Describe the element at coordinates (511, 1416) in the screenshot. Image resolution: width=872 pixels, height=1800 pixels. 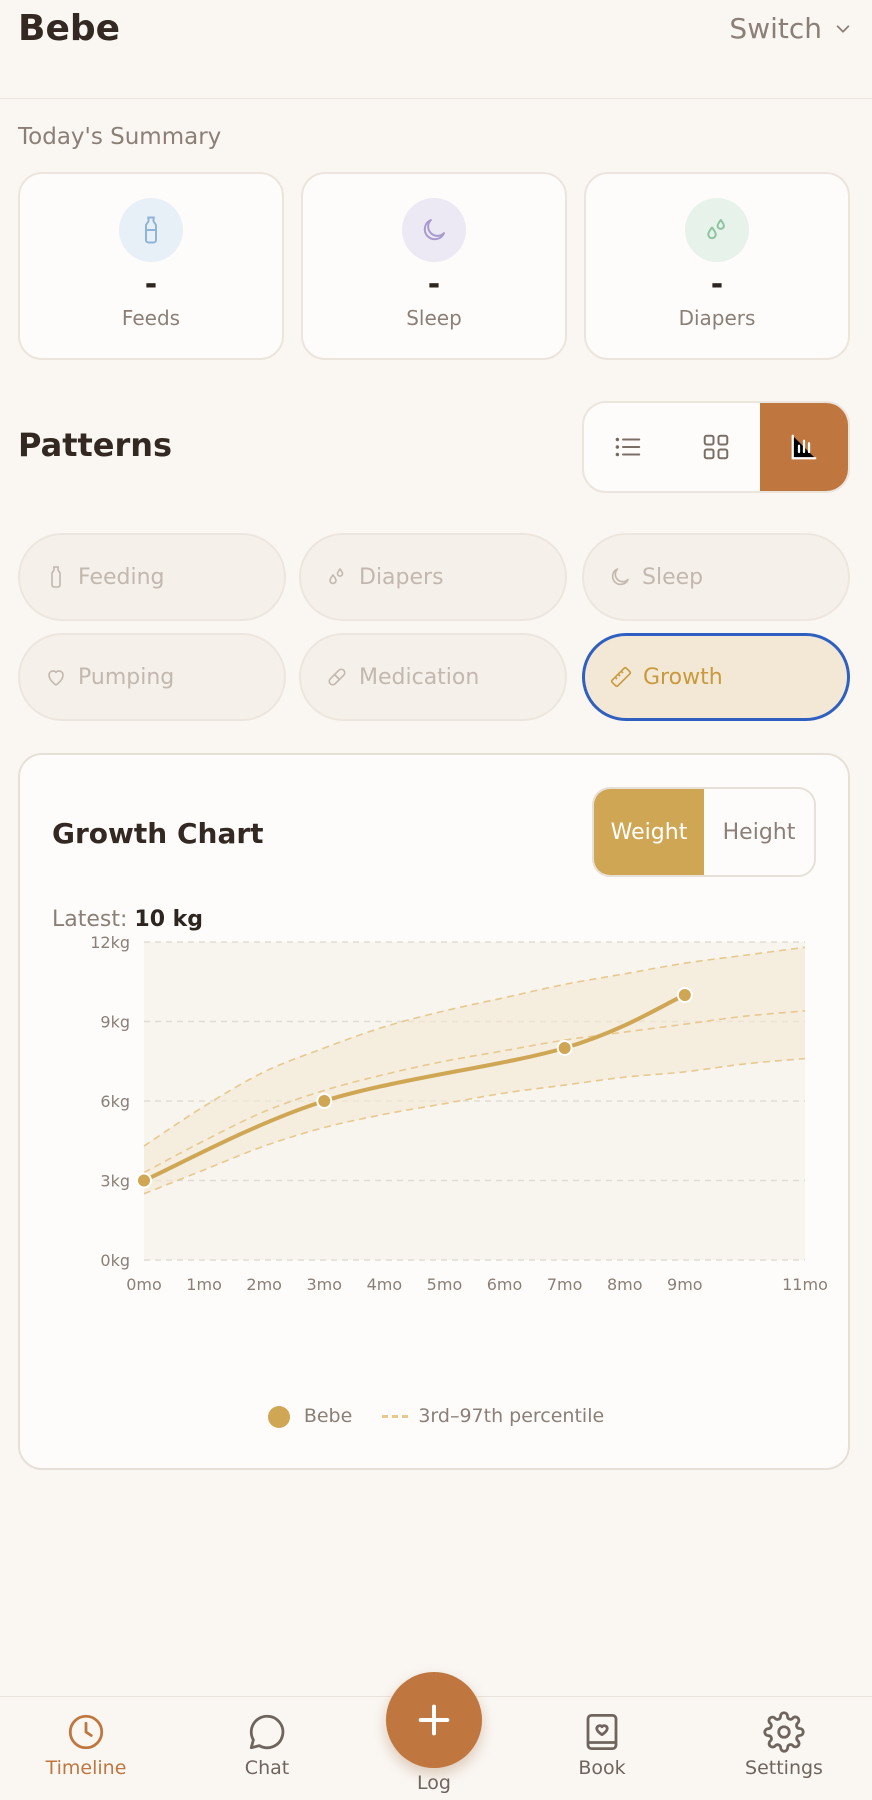
I see `legend-band-label: 3rd–97th percentile` at that location.